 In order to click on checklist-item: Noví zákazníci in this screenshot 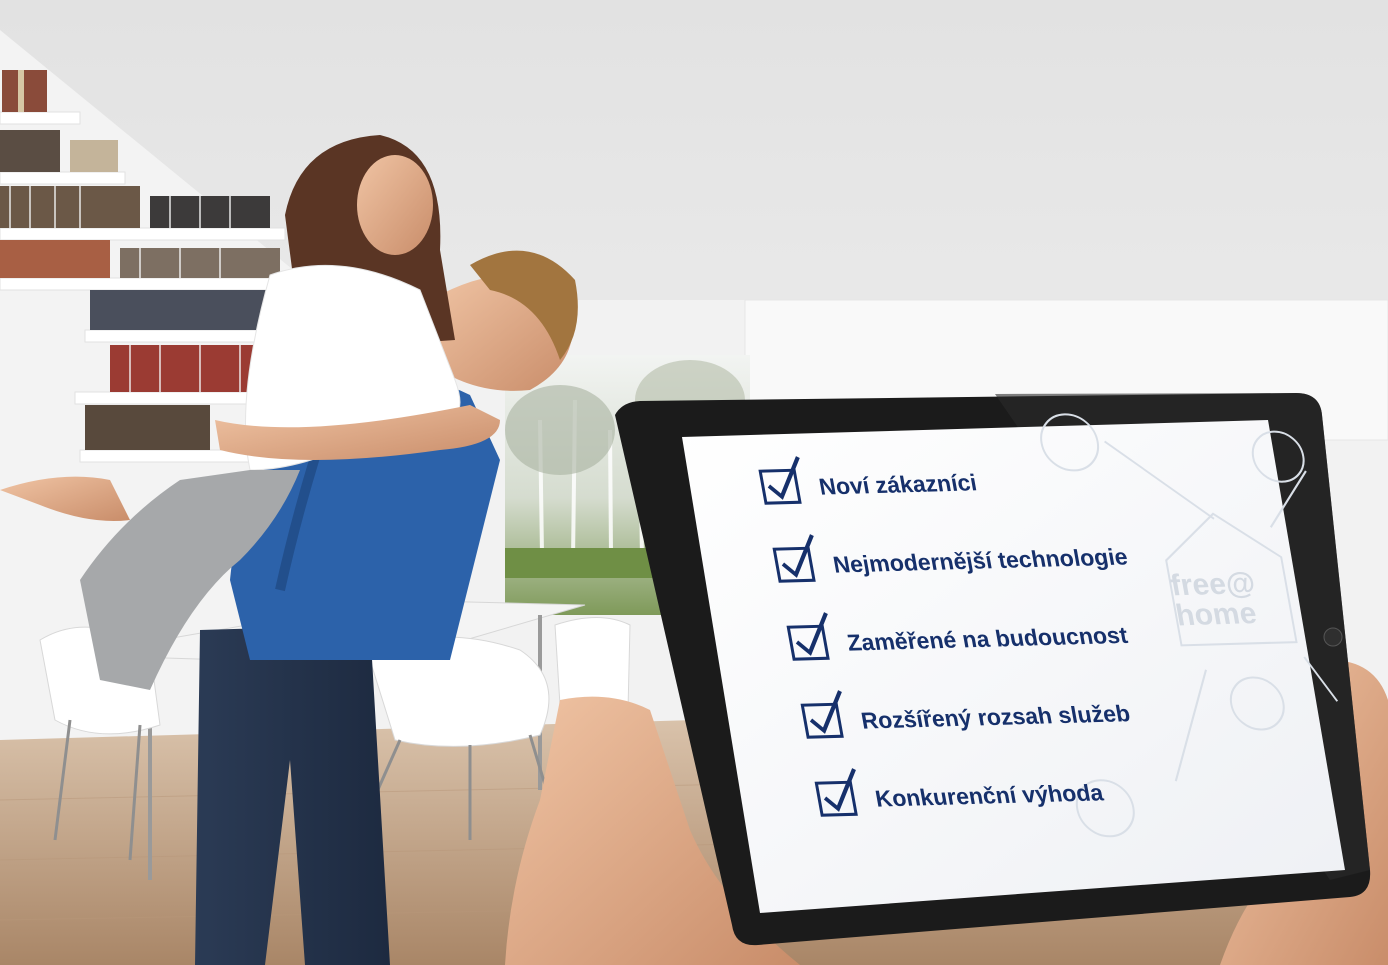, I will do `click(868, 480)`.